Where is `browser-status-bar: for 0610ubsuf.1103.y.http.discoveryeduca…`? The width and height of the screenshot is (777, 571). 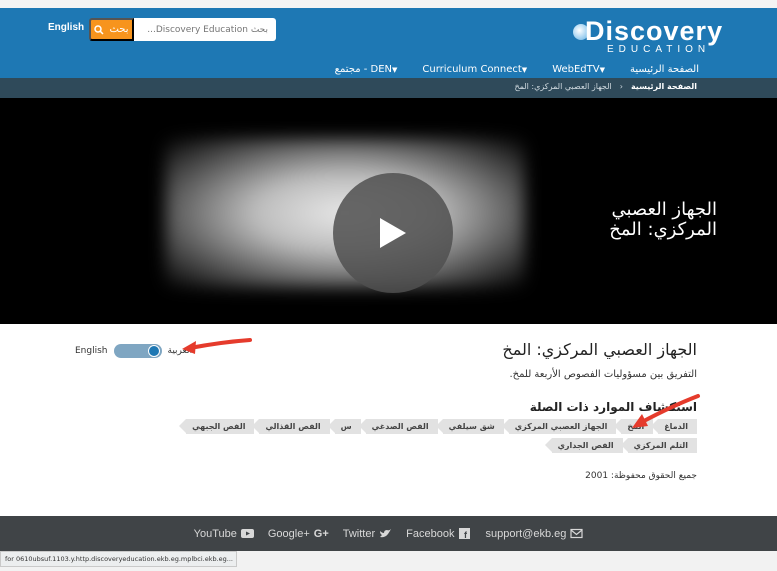 browser-status-bar: for 0610ubsuf.1103.y.http.discoveryeduca… is located at coordinates (118, 559).